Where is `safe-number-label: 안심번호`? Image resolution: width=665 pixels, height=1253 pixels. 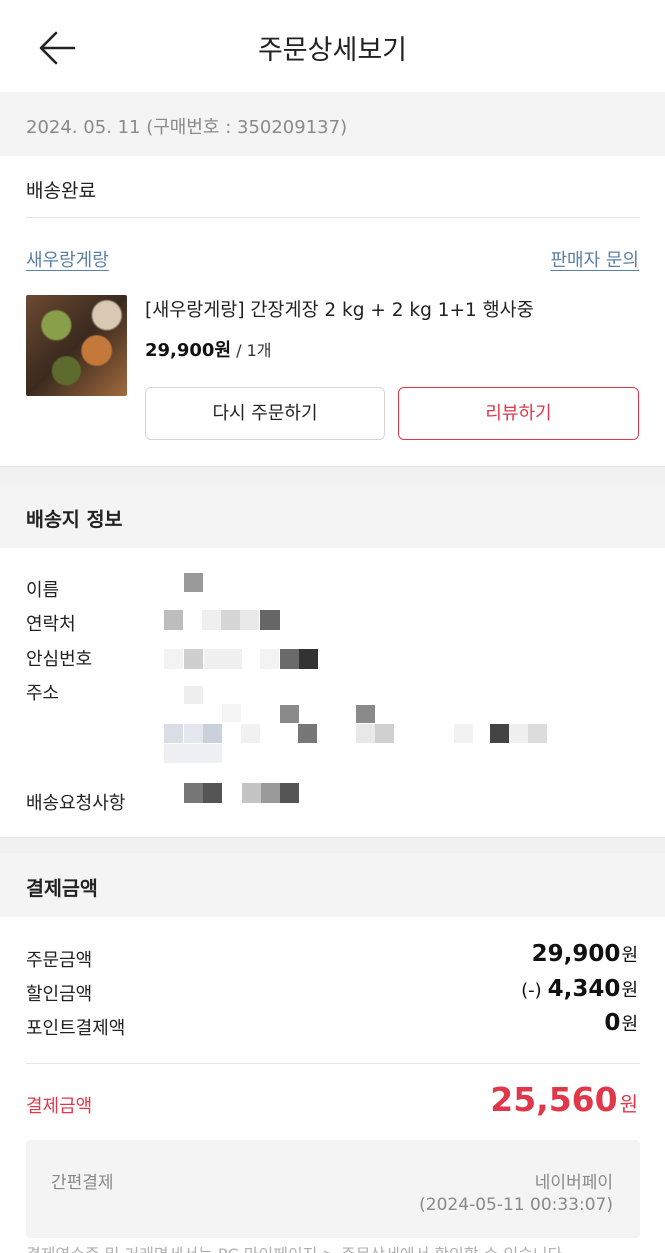 safe-number-label: 안심번호 is located at coordinates (59, 659).